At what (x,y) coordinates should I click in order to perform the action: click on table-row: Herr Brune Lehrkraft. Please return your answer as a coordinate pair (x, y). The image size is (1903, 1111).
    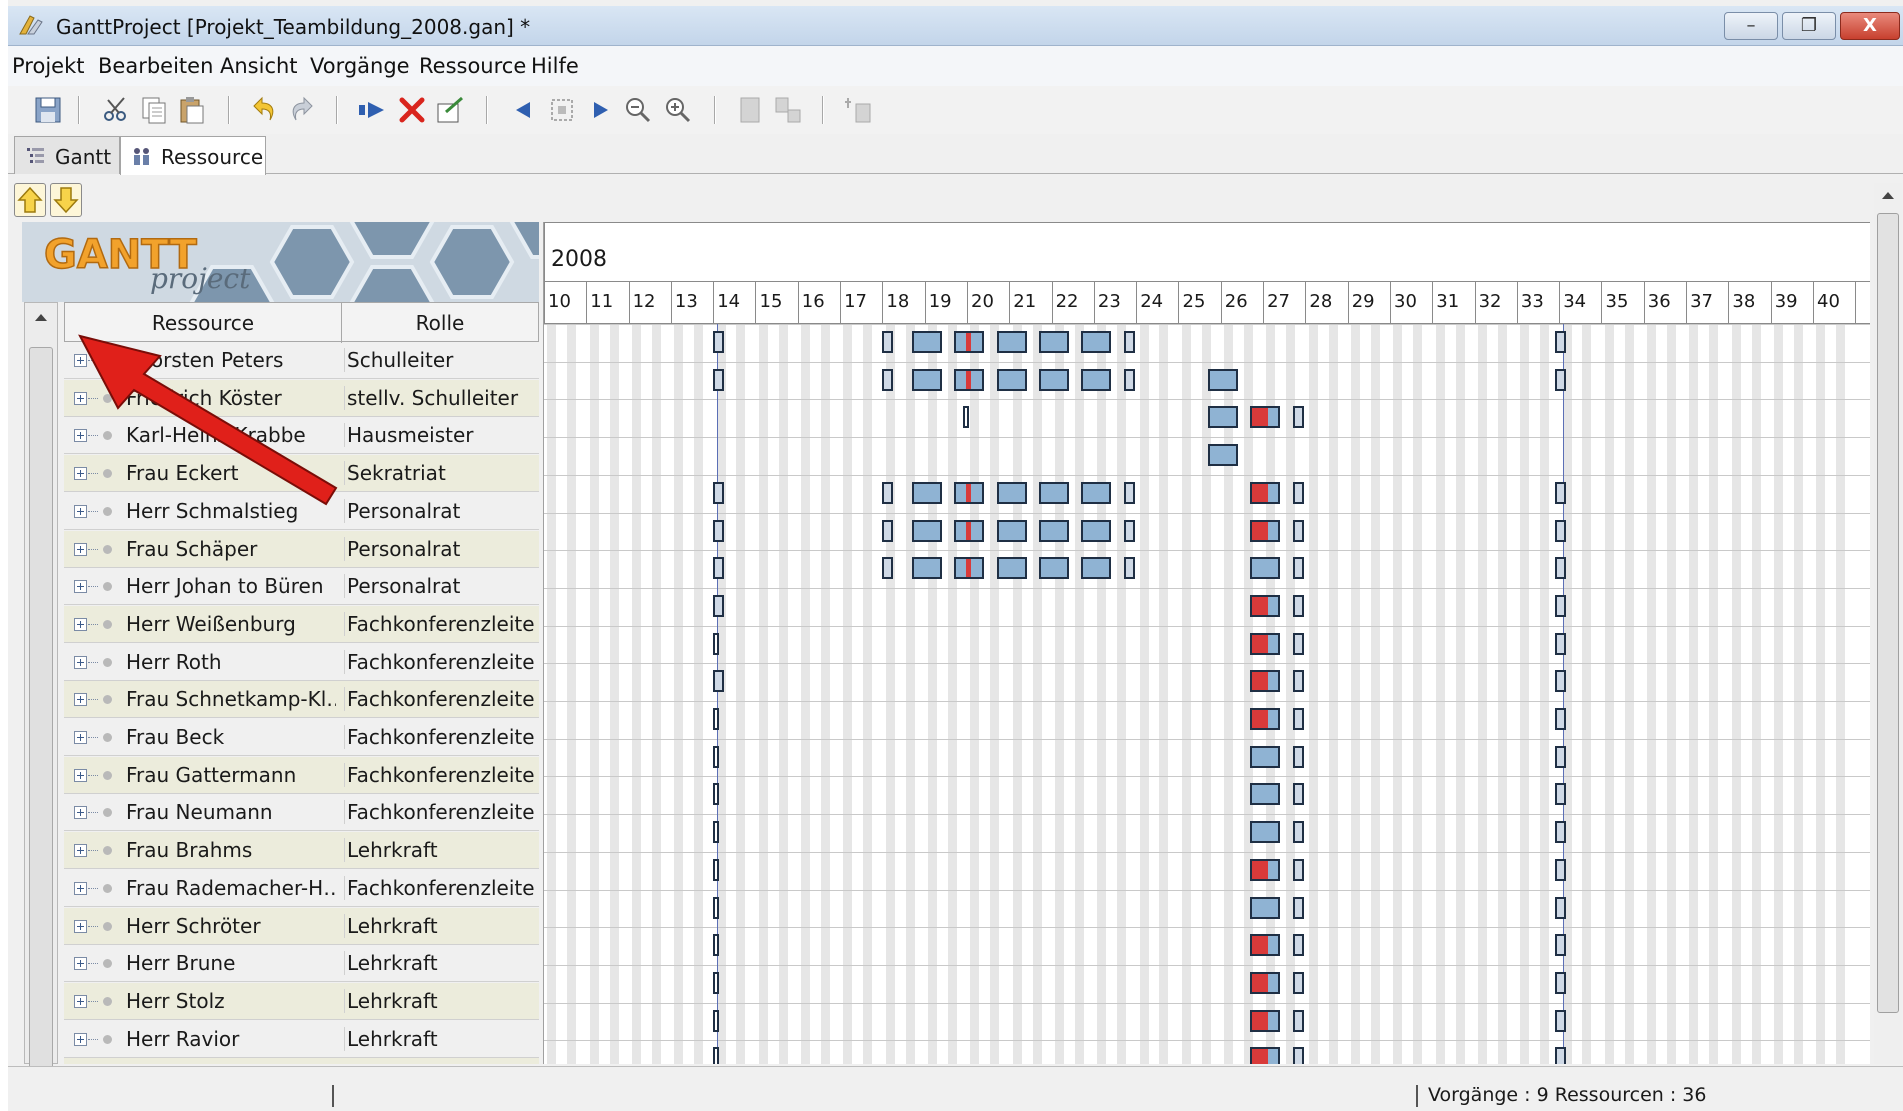
    Looking at the image, I should click on (301, 964).